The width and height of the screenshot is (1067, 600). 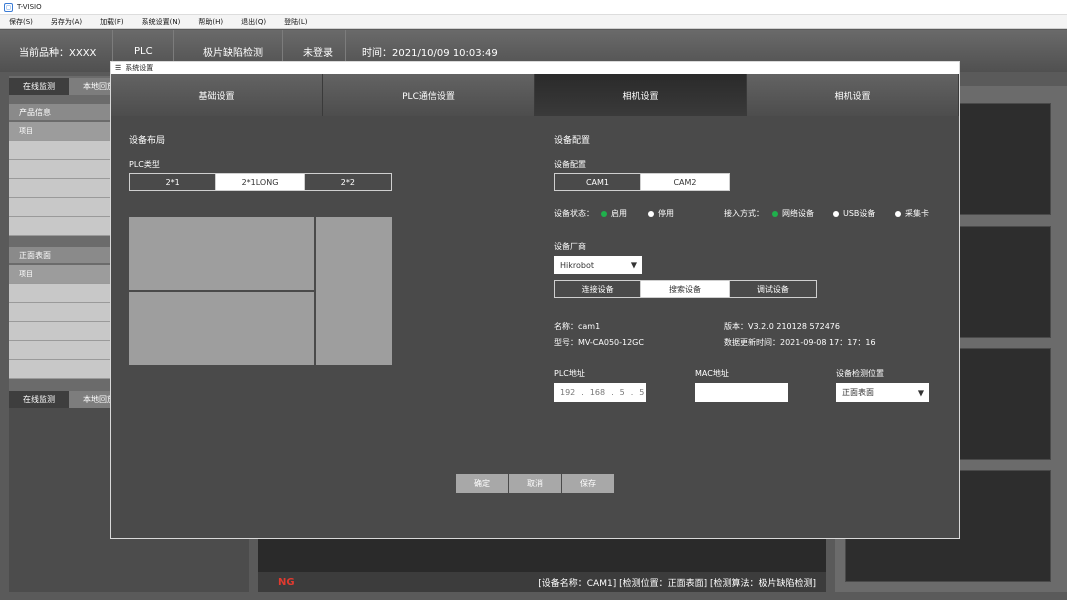 What do you see at coordinates (542, 554) in the screenshot?
I see `image-view-bottom` at bounding box center [542, 554].